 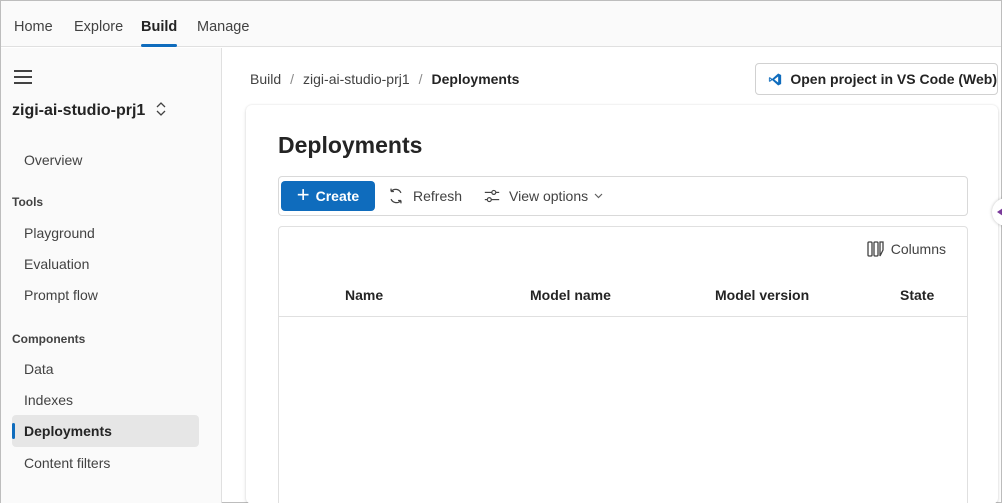 What do you see at coordinates (623, 196) in the screenshot?
I see `toolbar: + Create Refresh View options` at bounding box center [623, 196].